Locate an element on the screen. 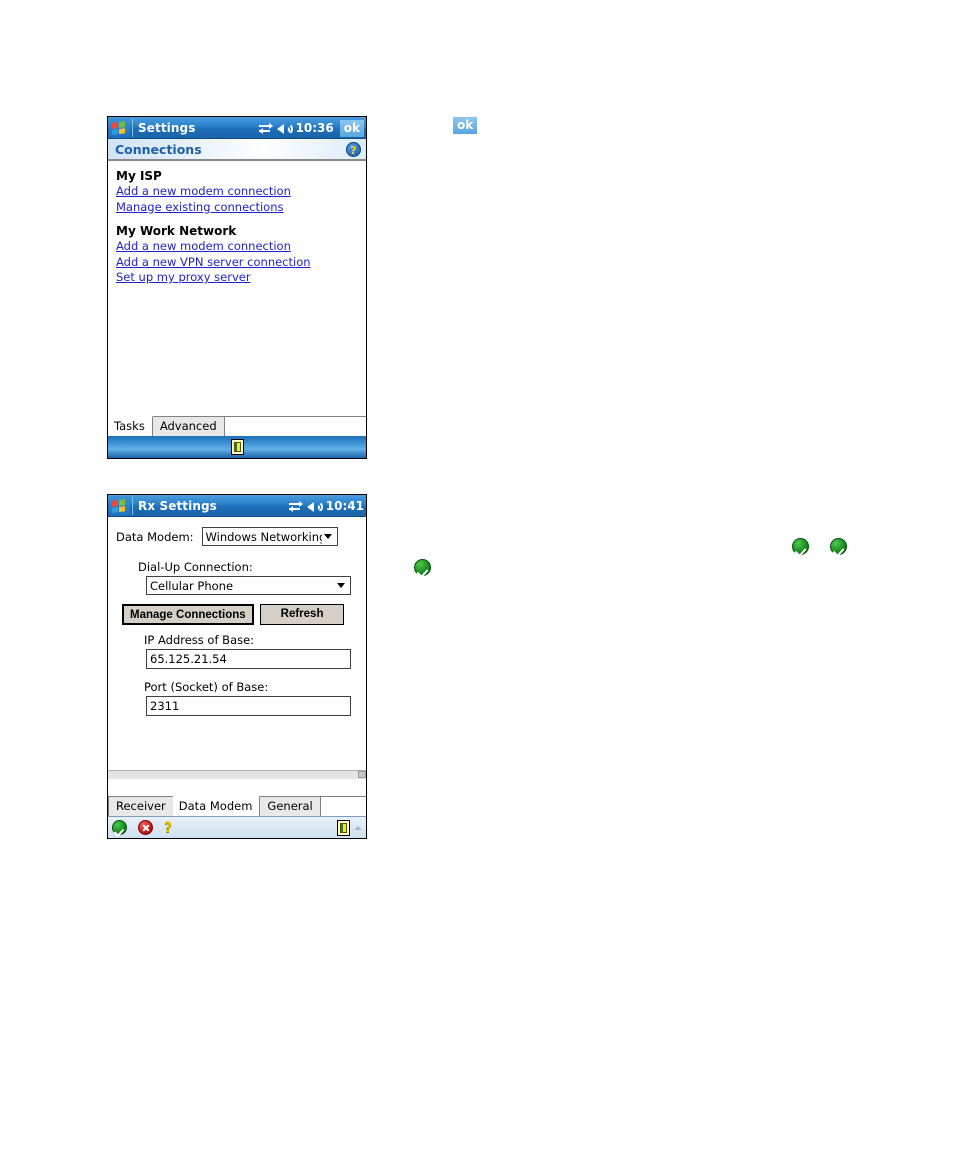 The image size is (954, 1159). titlebar-status-area: 10:36 ok is located at coordinates (311, 128).